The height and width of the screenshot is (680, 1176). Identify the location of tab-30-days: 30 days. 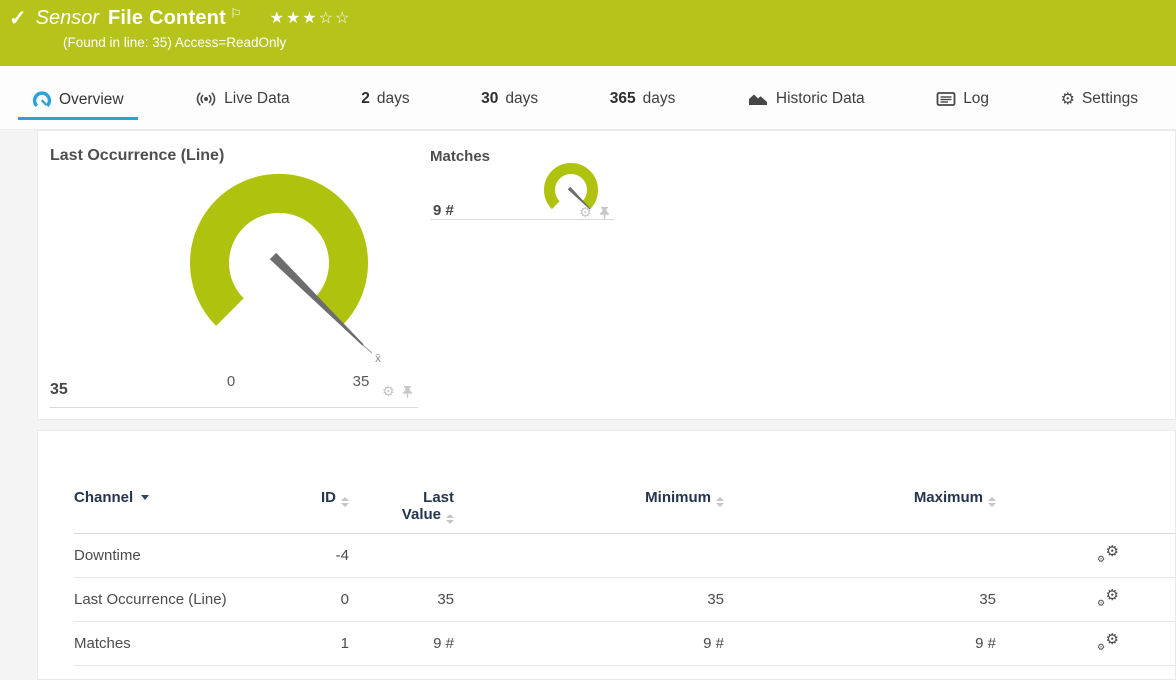
(509, 104).